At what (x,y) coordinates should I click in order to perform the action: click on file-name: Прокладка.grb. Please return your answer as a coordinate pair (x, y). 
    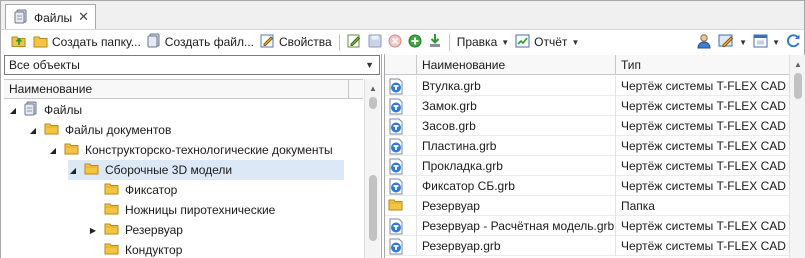
    Looking at the image, I should click on (462, 166).